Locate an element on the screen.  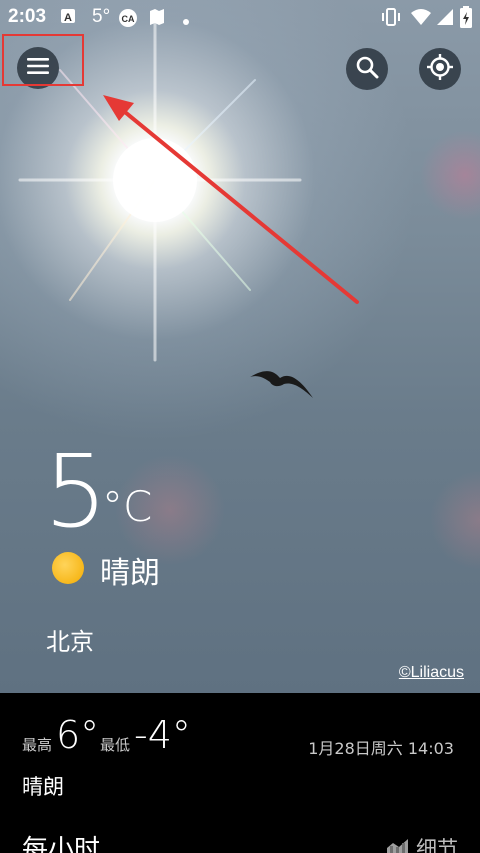
locate-button is located at coordinates (440, 69).